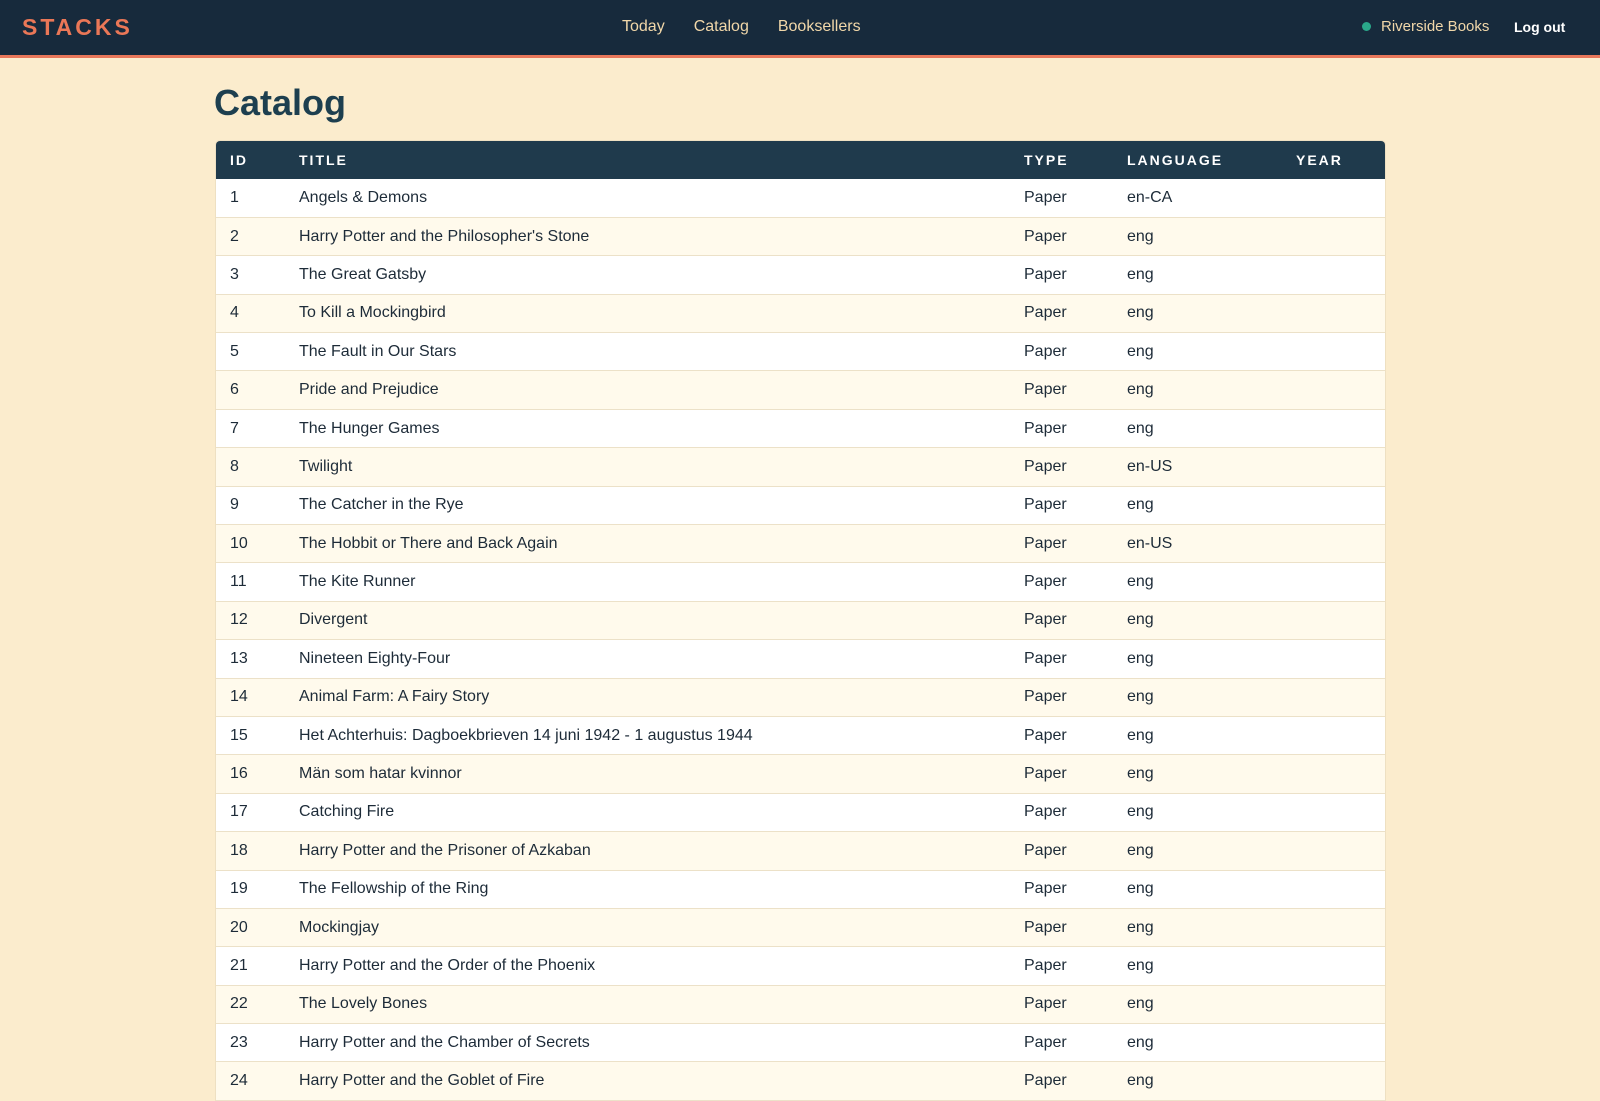 The image size is (1600, 1101). Describe the element at coordinates (800, 351) in the screenshot. I see `table-row: 5 The Fault in Our Stars Paper eng` at that location.